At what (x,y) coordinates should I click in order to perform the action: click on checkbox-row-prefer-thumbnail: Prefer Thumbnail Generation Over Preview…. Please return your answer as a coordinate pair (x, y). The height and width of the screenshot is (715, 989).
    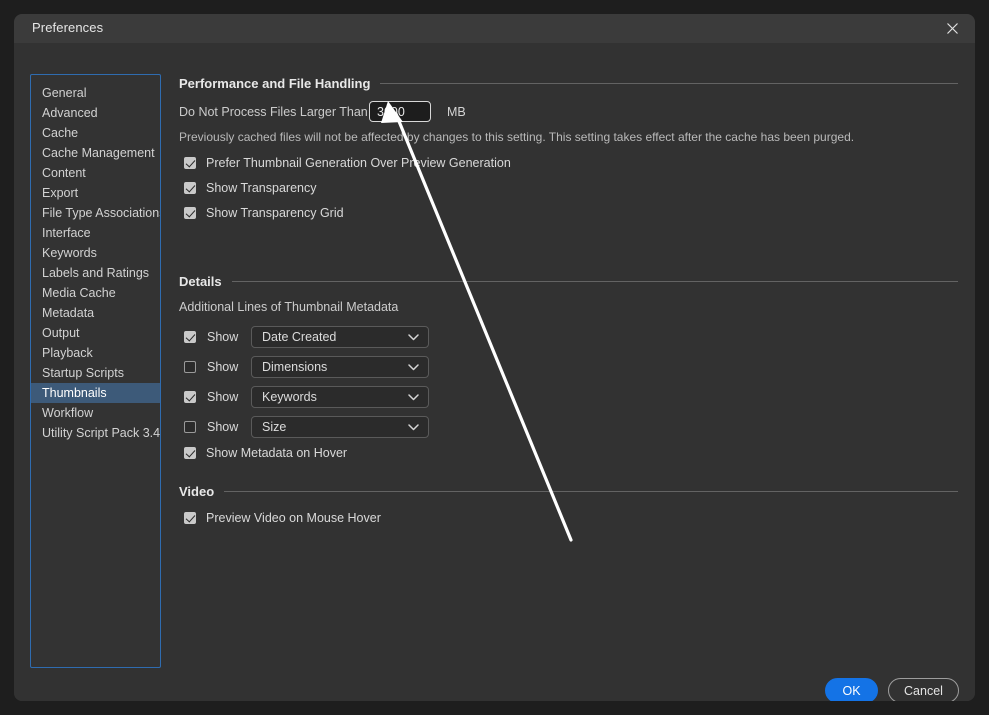
    Looking at the image, I should click on (347, 163).